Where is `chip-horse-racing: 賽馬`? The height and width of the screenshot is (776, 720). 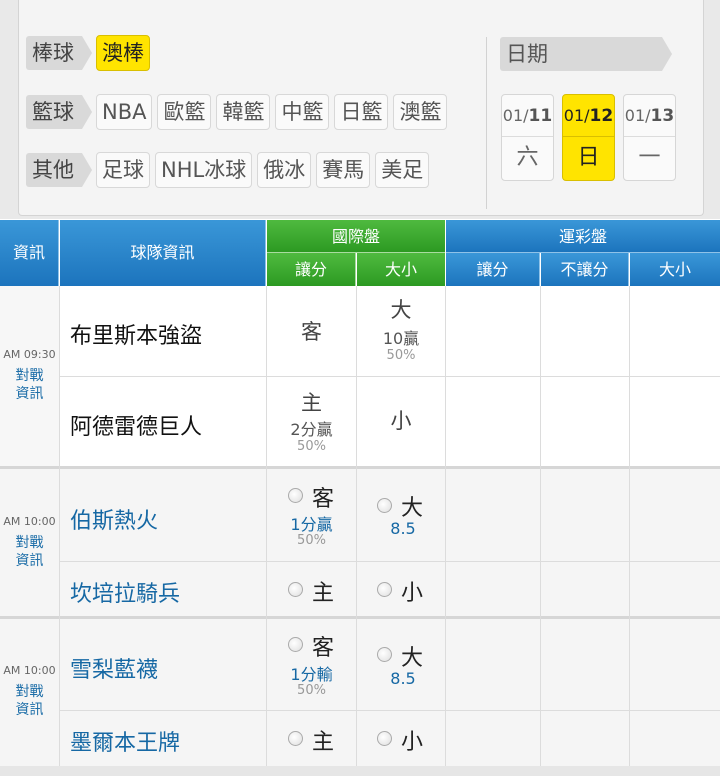 chip-horse-racing: 賽馬 is located at coordinates (343, 170).